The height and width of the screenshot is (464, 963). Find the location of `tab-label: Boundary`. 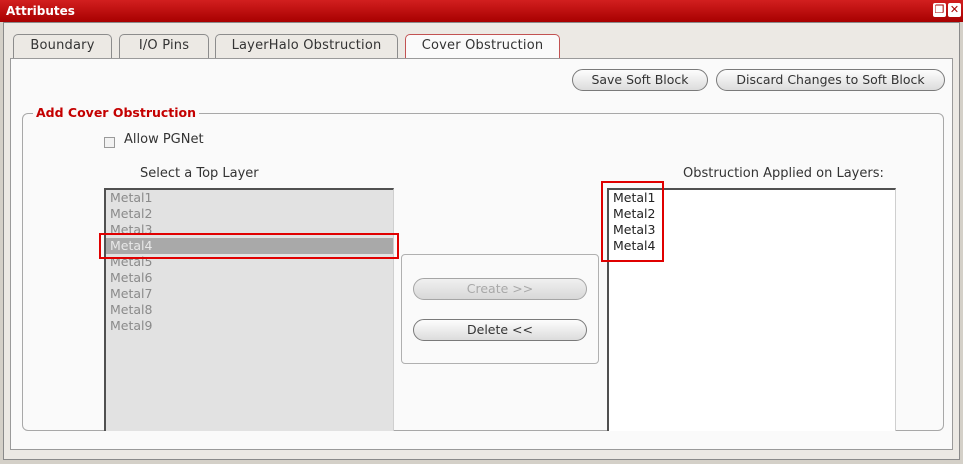

tab-label: Boundary is located at coordinates (62, 45).